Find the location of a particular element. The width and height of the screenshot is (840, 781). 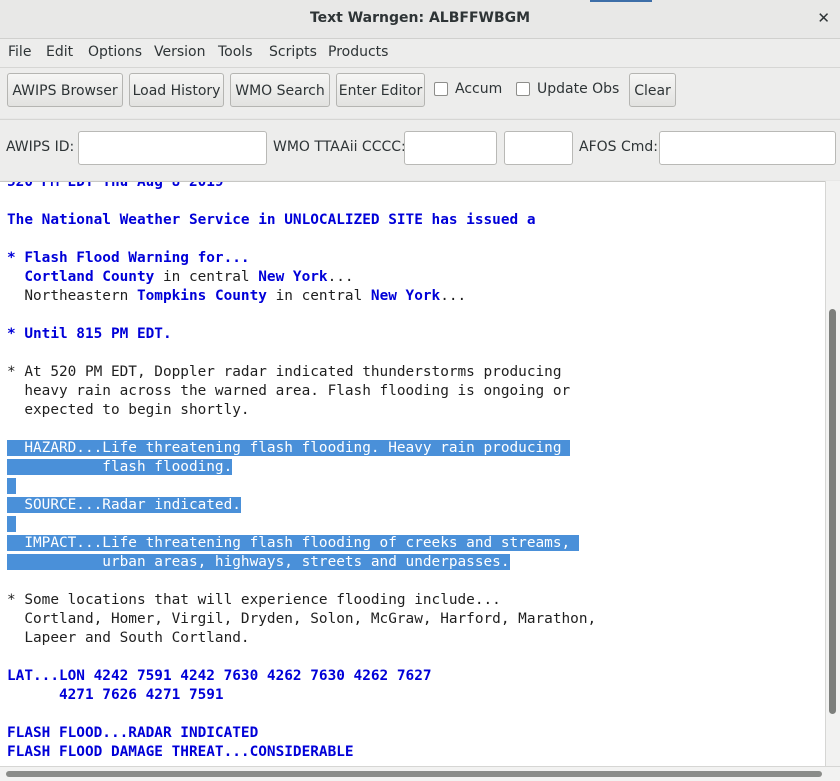

menu-edit: Edit is located at coordinates (59, 52).